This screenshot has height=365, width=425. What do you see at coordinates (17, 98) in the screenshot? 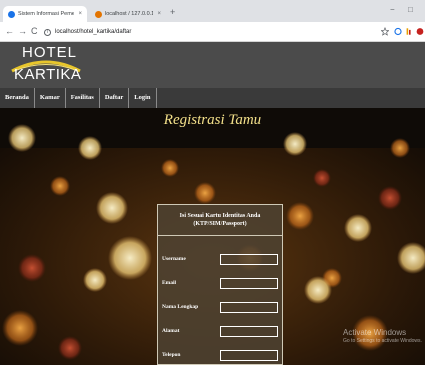
I see `nav-beranda: Beranda` at bounding box center [17, 98].